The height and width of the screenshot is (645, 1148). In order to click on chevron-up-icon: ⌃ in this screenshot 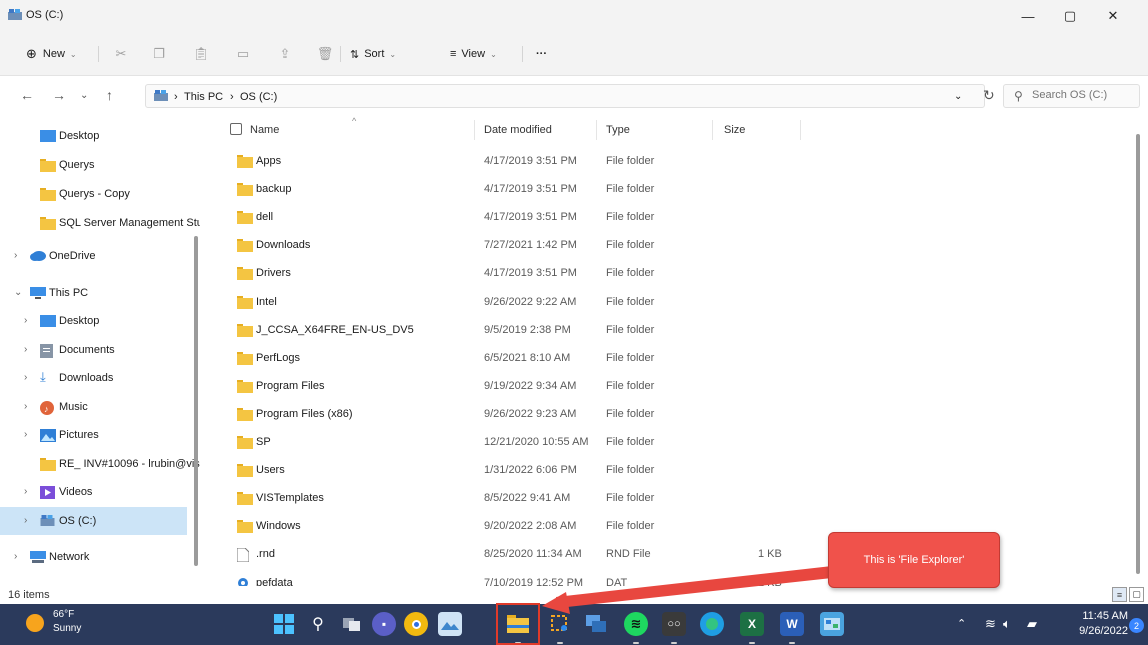, I will do `click(961, 623)`.